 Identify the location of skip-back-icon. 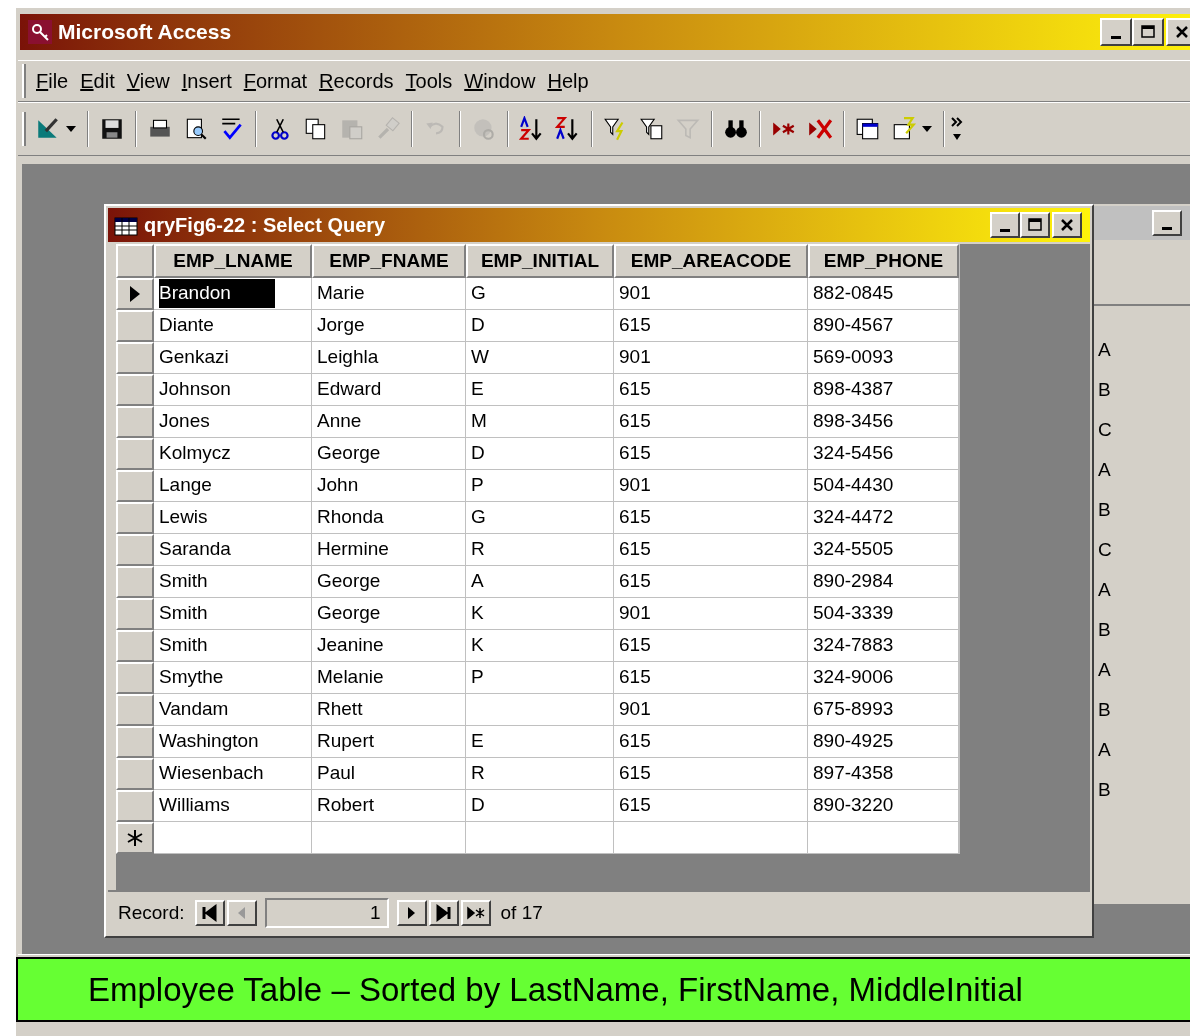
(209, 913).